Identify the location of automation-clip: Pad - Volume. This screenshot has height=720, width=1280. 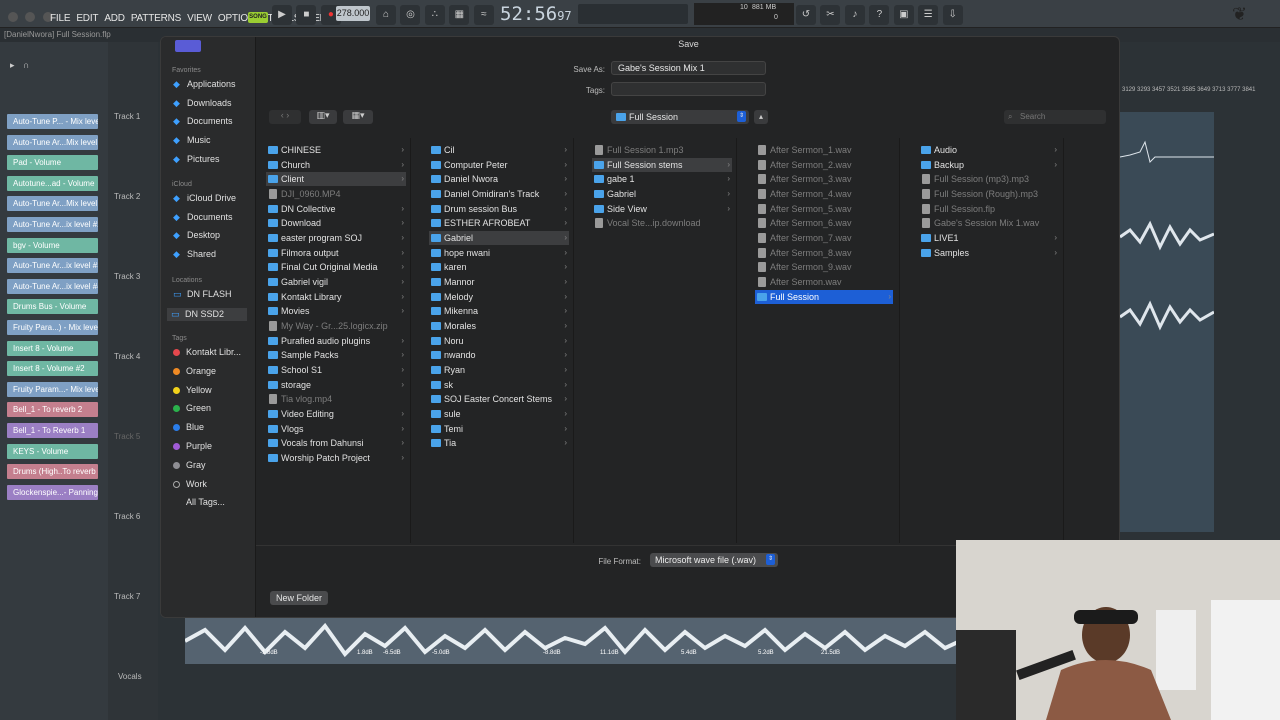
(52, 163).